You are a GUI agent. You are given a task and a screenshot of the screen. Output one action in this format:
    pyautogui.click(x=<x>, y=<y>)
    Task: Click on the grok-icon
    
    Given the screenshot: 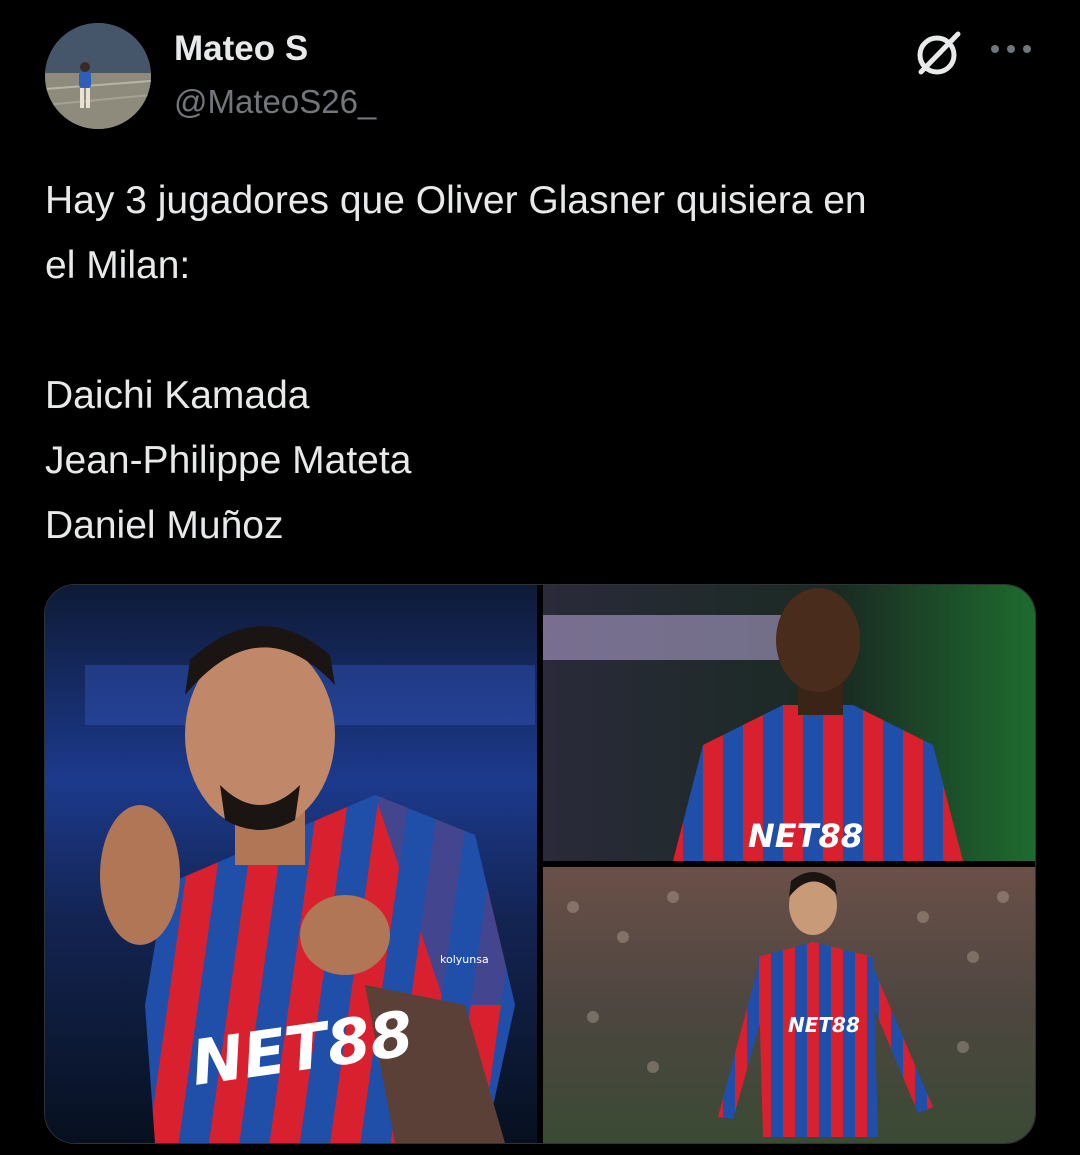 What is the action you would take?
    pyautogui.click(x=939, y=53)
    